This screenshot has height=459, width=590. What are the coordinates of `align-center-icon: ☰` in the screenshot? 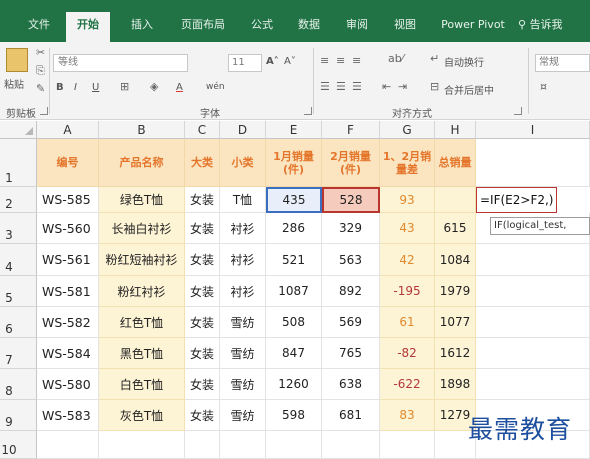 It's located at (341, 86).